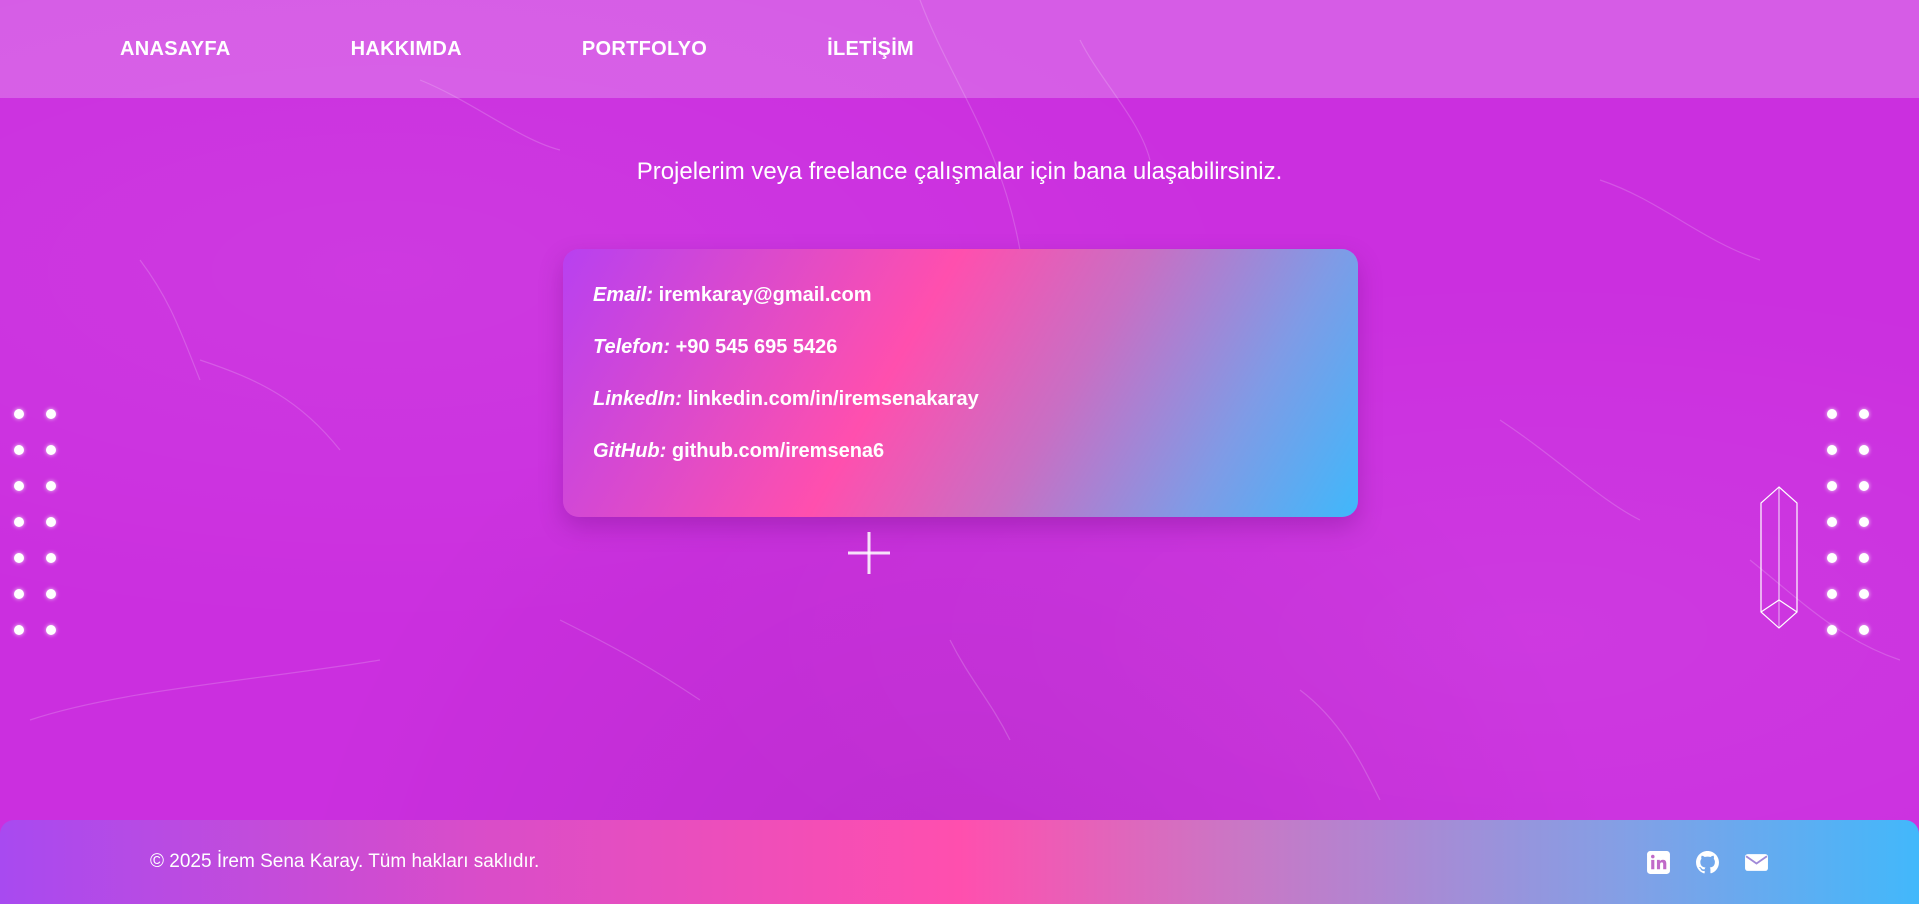 This screenshot has width=1919, height=904. What do you see at coordinates (960, 307) in the screenshot?
I see `contact-row-email: Email: iremkaray@gmail.com` at bounding box center [960, 307].